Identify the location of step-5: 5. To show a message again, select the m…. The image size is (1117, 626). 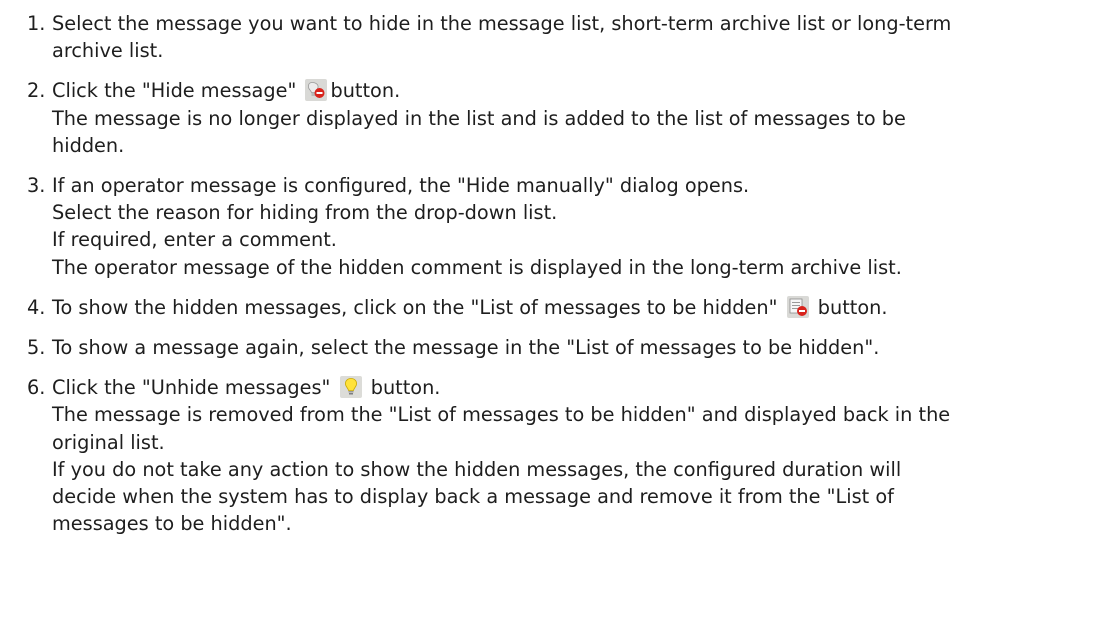
(558, 347).